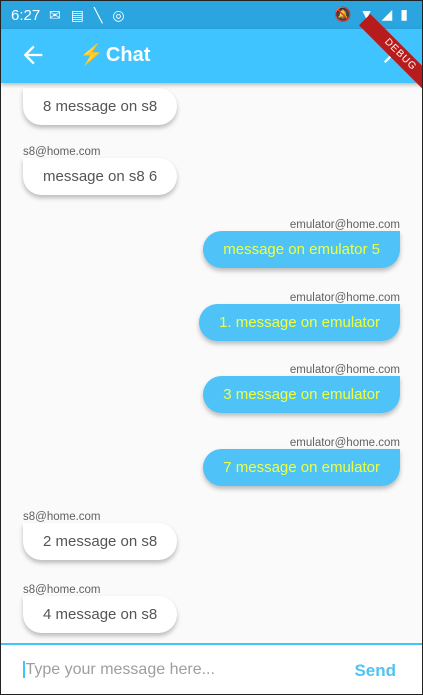  Describe the element at coordinates (387, 14) in the screenshot. I see `signal-icon: ◢` at that location.